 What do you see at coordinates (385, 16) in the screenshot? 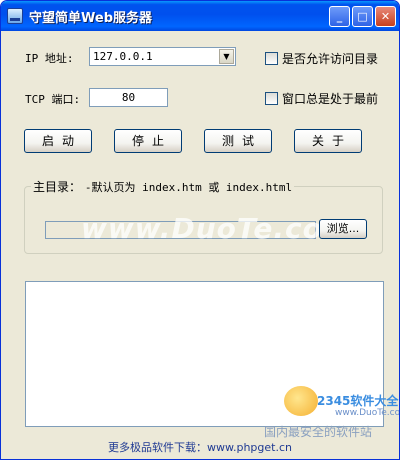
I see `close-button: ✕` at bounding box center [385, 16].